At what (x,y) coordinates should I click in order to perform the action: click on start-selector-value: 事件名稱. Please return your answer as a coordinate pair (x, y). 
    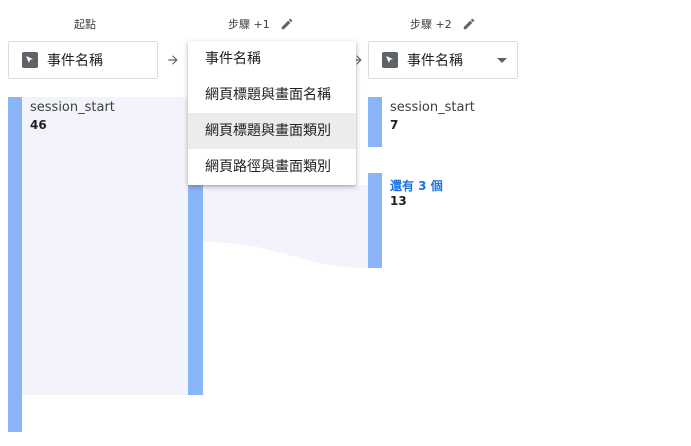
    Looking at the image, I should click on (75, 61).